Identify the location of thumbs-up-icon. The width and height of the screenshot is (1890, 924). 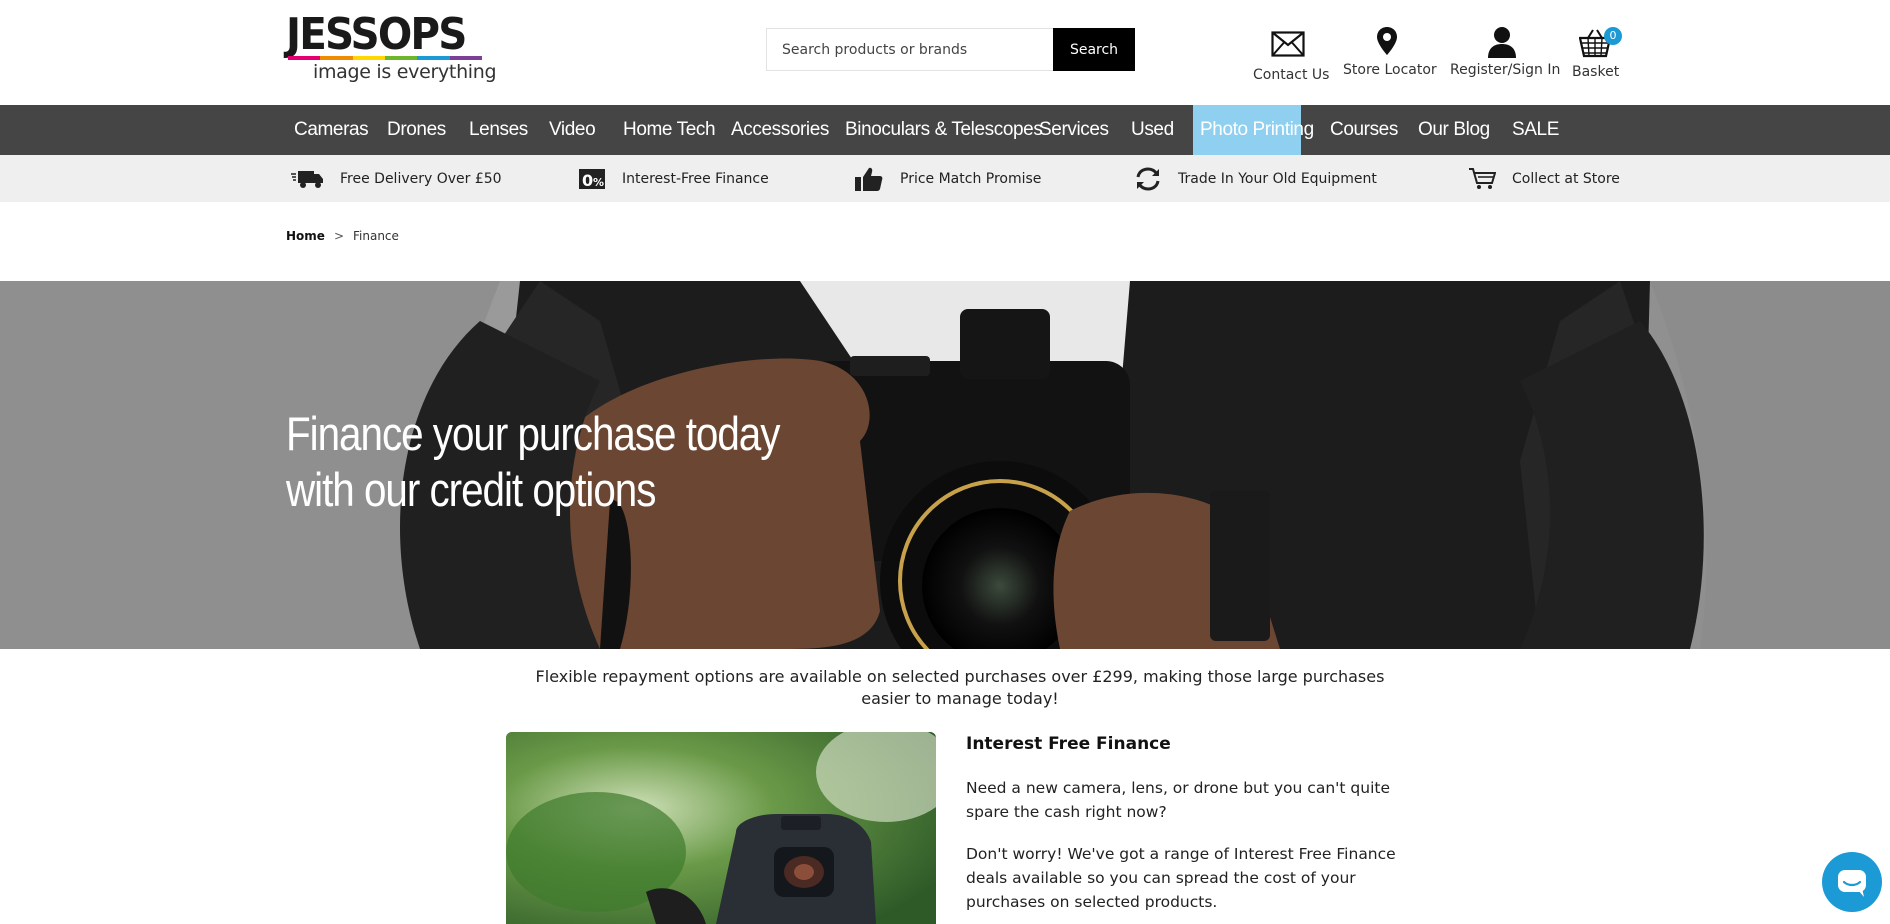
(869, 179).